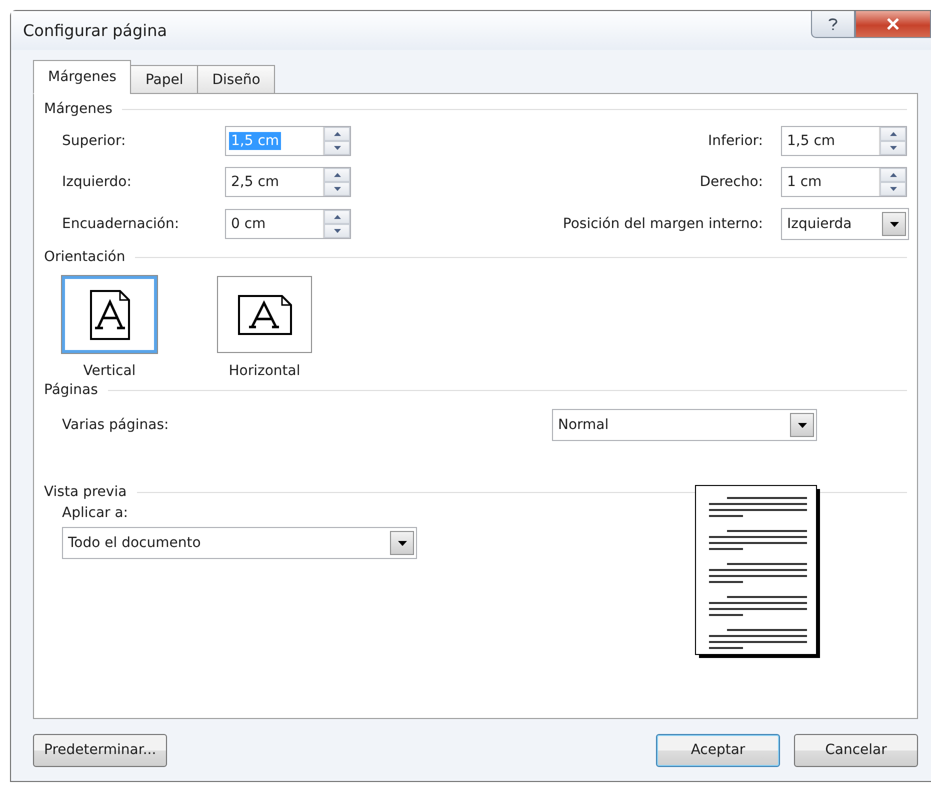 This screenshot has width=931, height=787. Describe the element at coordinates (96, 513) in the screenshot. I see `field-label: Aplicar a:` at that location.